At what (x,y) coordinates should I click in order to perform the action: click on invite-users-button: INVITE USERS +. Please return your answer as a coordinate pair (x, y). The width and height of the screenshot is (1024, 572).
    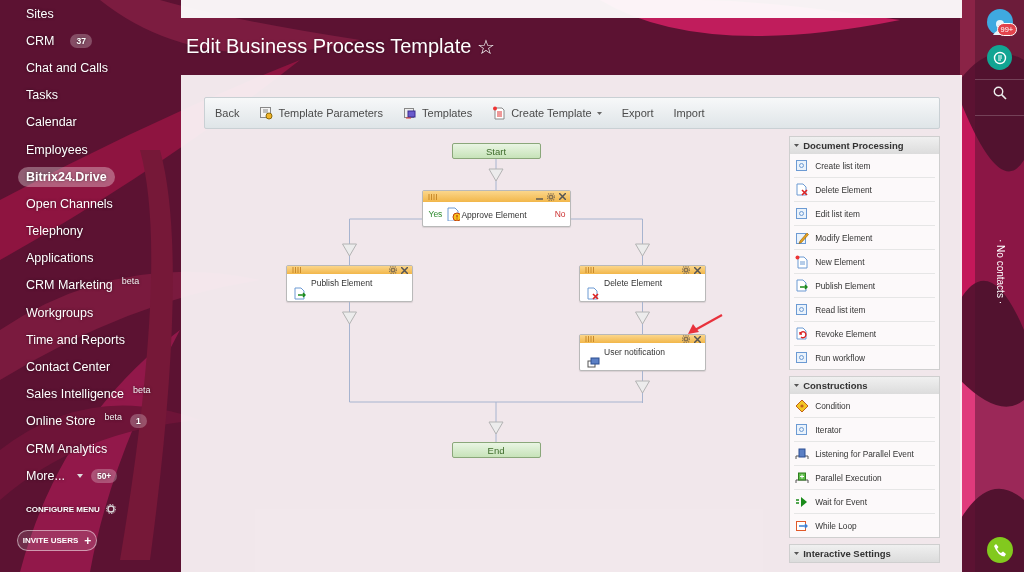
    Looking at the image, I should click on (57, 541).